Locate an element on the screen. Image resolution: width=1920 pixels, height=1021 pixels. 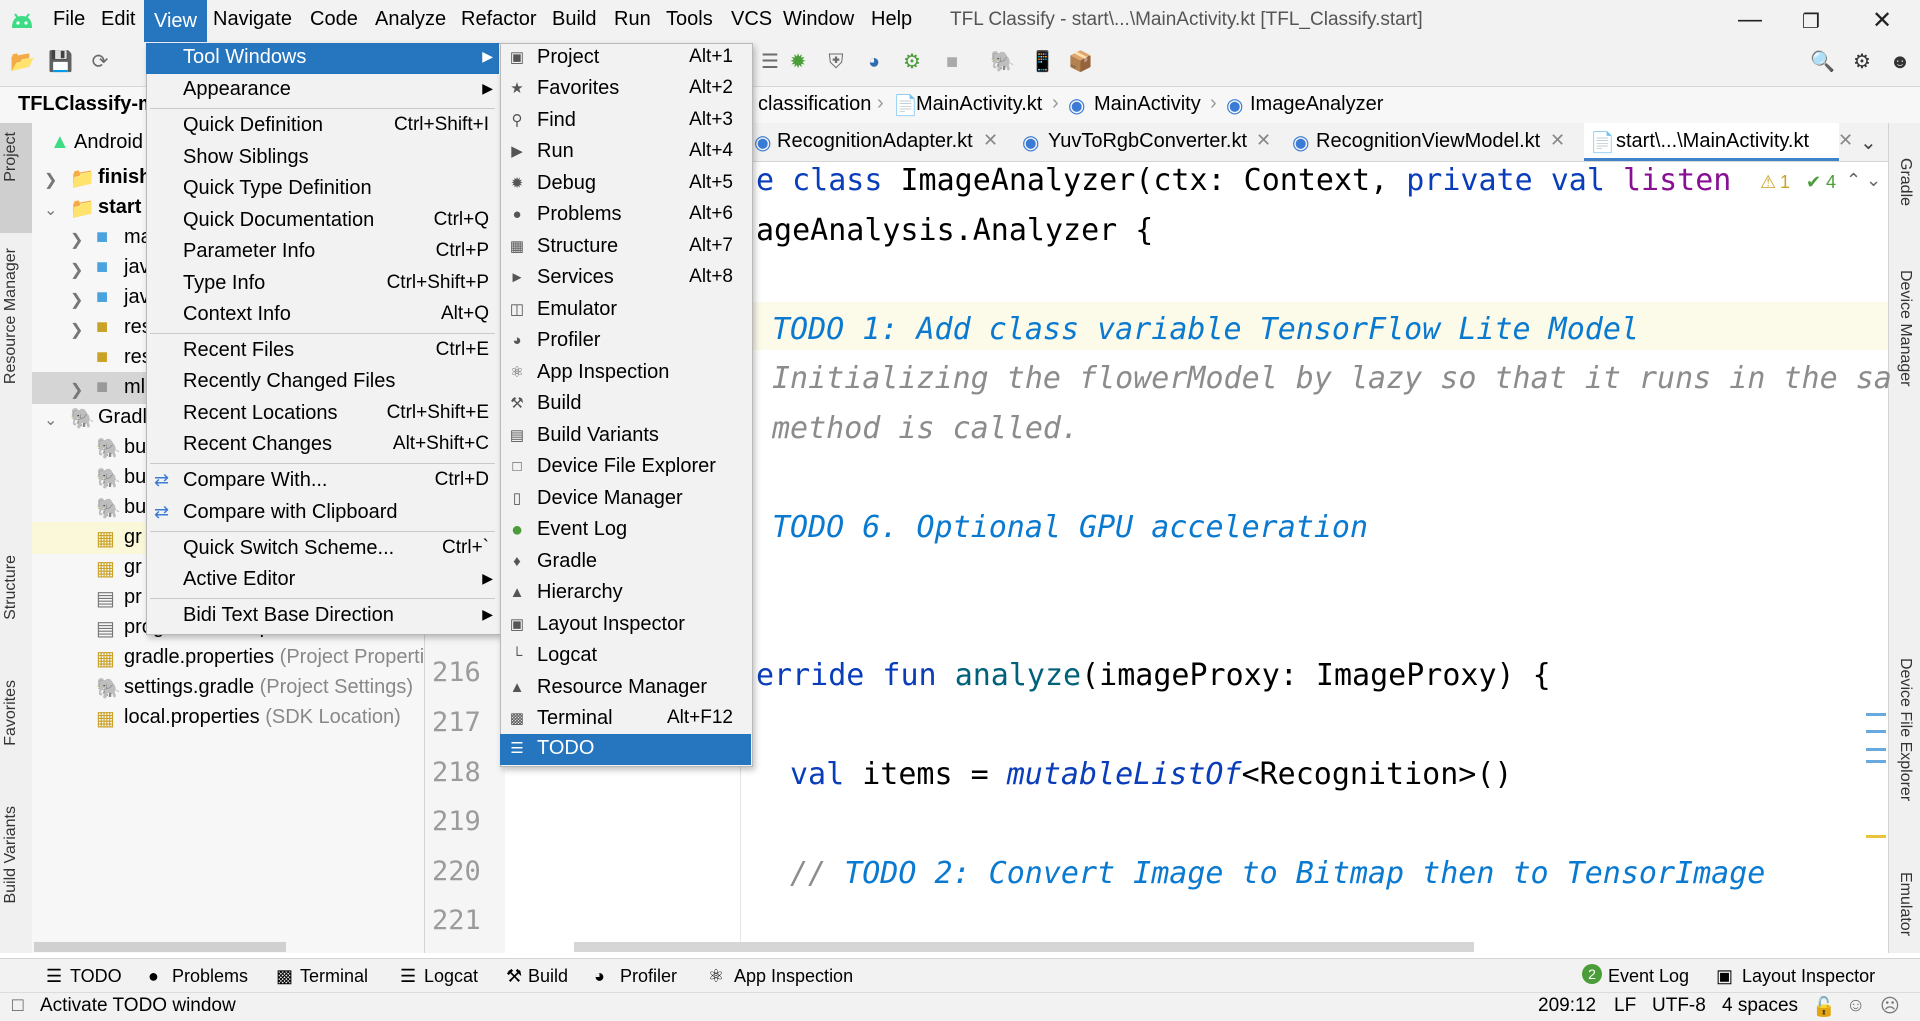
tool-window-logcat: └ Logcat is located at coordinates (625, 656).